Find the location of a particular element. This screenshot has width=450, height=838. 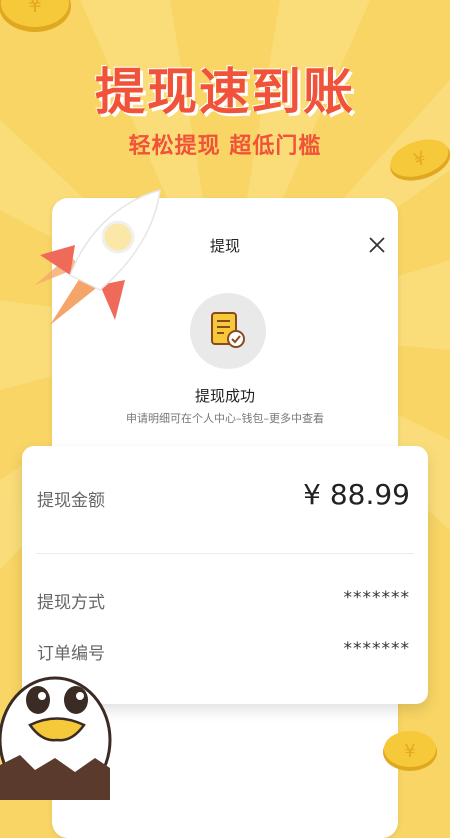

receipt-check-icon is located at coordinates (228, 330).